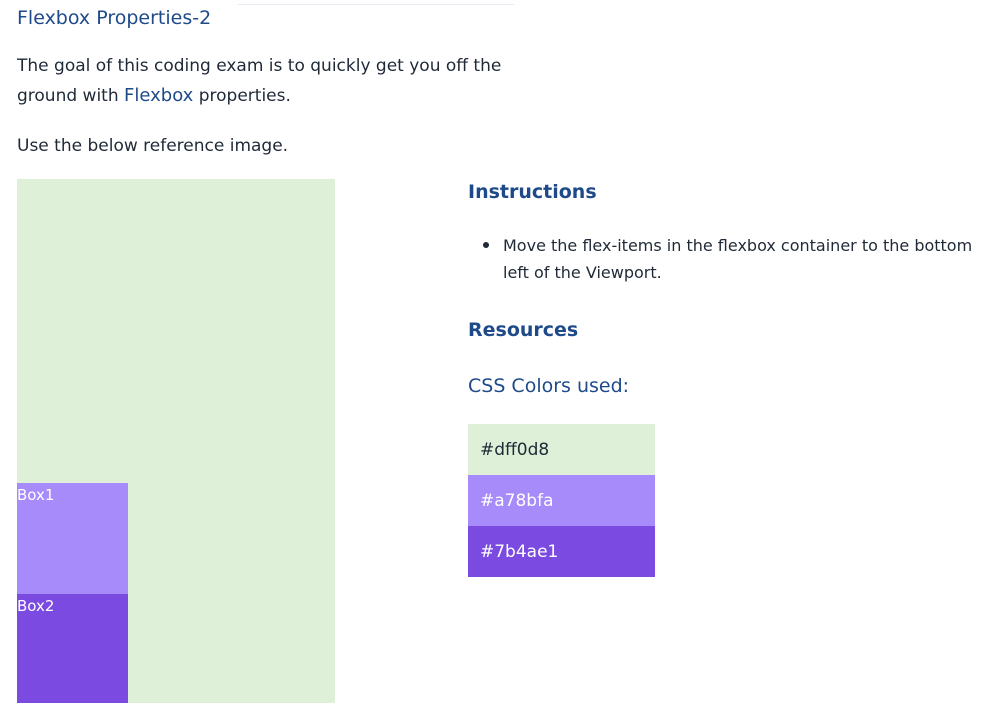  I want to click on resources-heading: Resources, so click(523, 330).